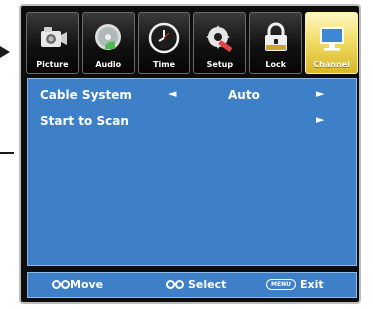 This screenshot has width=373, height=309. I want to click on callout-line, so click(7, 153).